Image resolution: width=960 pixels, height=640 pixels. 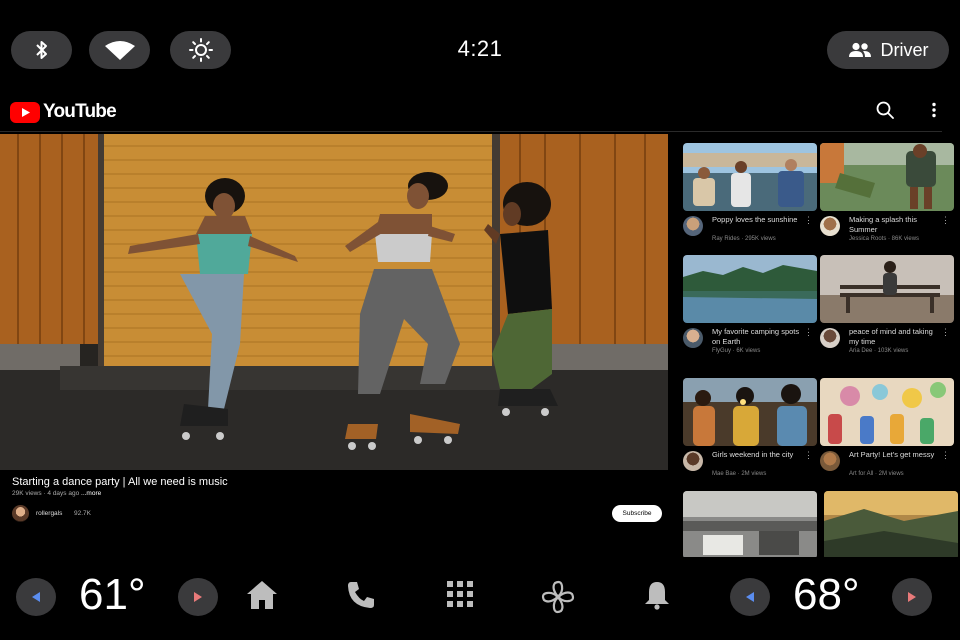 What do you see at coordinates (49, 513) in the screenshot?
I see `channel-name: rollergals` at bounding box center [49, 513].